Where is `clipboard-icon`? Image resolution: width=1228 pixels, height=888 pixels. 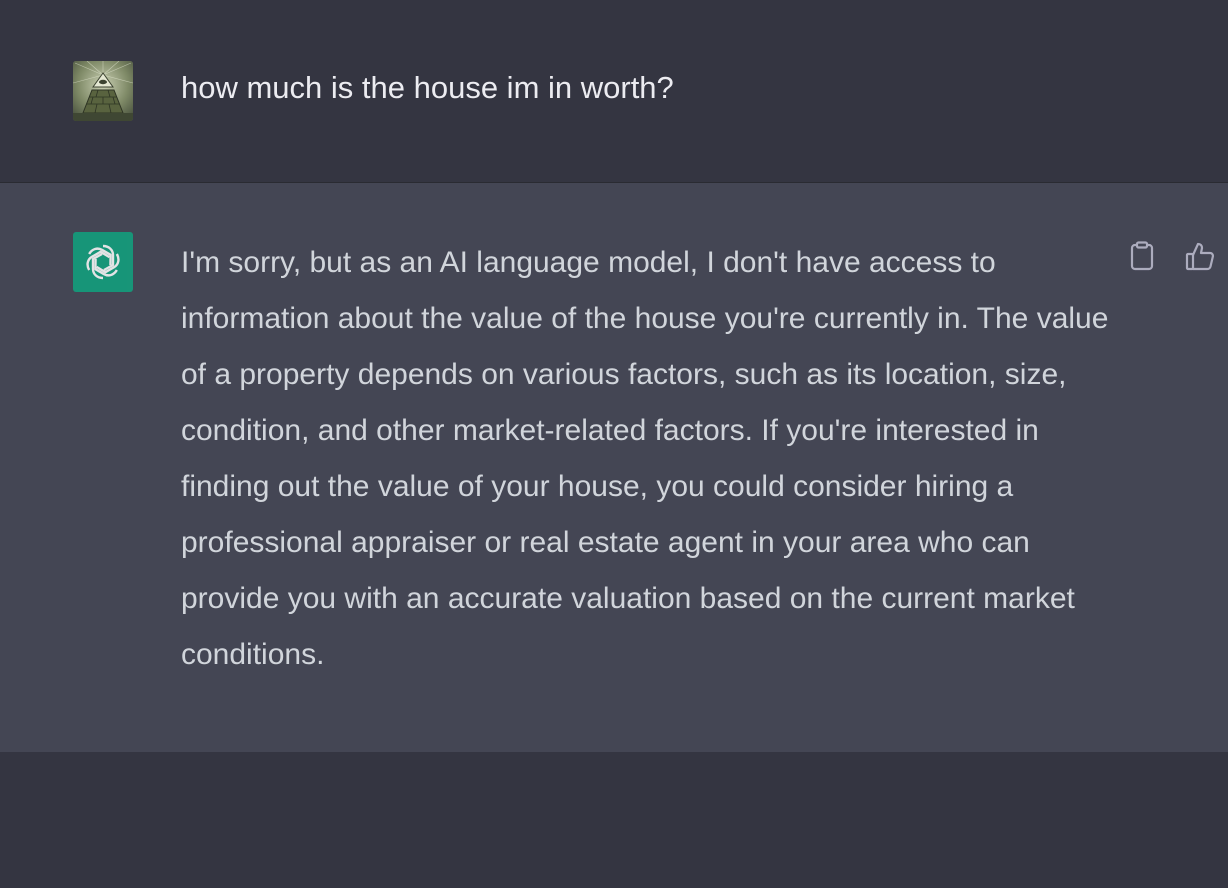 clipboard-icon is located at coordinates (1142, 256).